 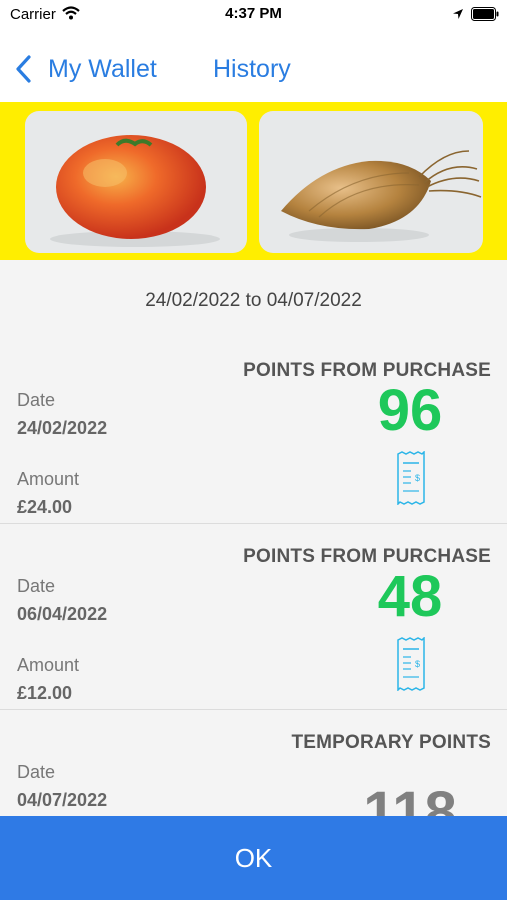 What do you see at coordinates (458, 14) in the screenshot?
I see `location-arrow-icon` at bounding box center [458, 14].